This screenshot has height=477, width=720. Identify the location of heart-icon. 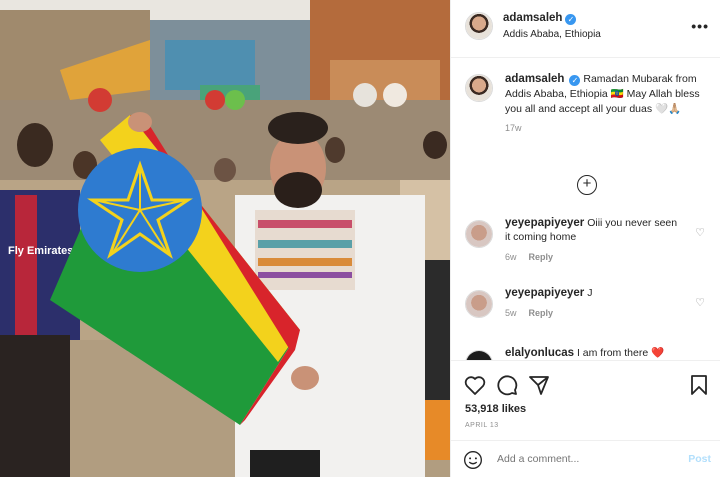
(475, 385).